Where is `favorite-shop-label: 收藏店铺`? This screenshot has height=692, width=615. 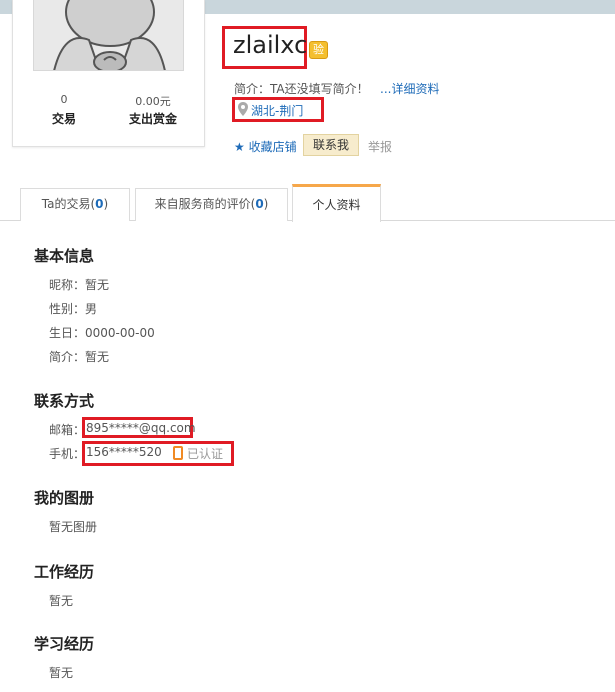
favorite-shop-label: 收藏店铺 is located at coordinates (272, 147).